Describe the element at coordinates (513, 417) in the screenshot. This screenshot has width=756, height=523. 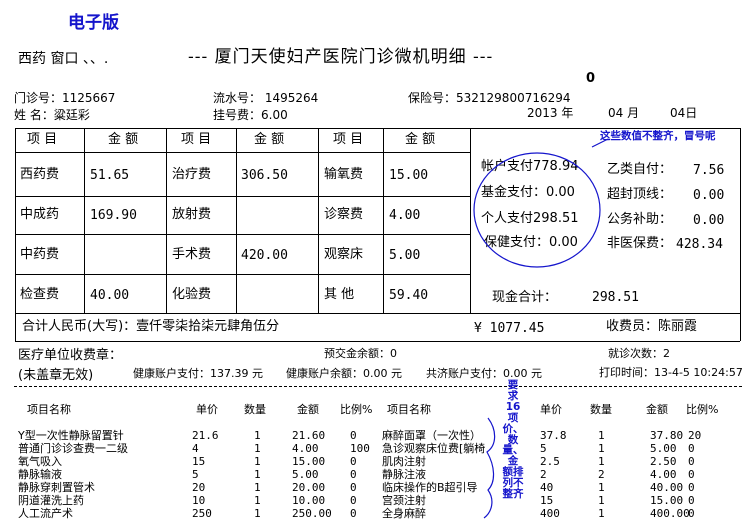
I see `side-note-fragment: 项` at that location.